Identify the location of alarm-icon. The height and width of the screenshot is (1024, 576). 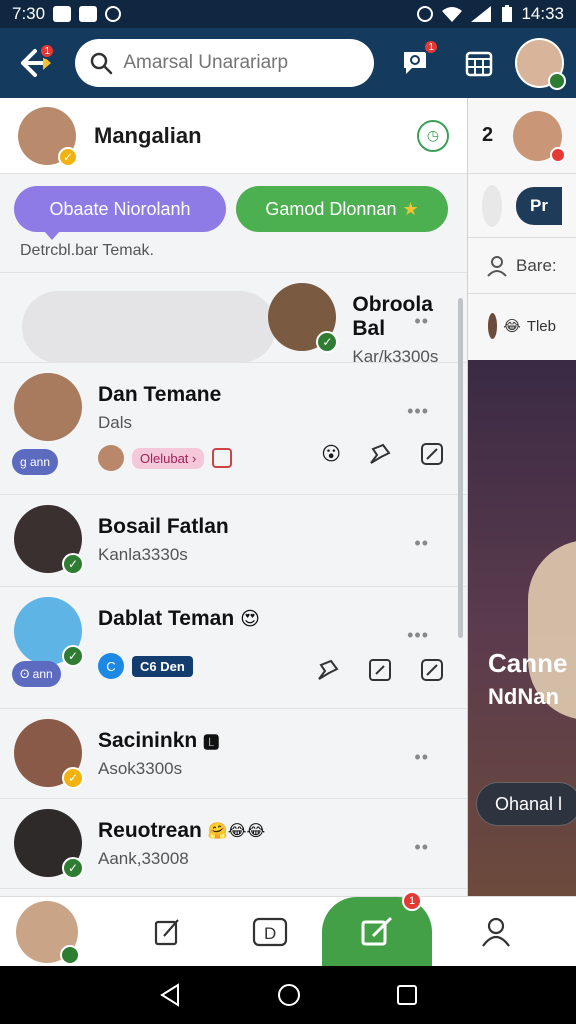
(425, 14).